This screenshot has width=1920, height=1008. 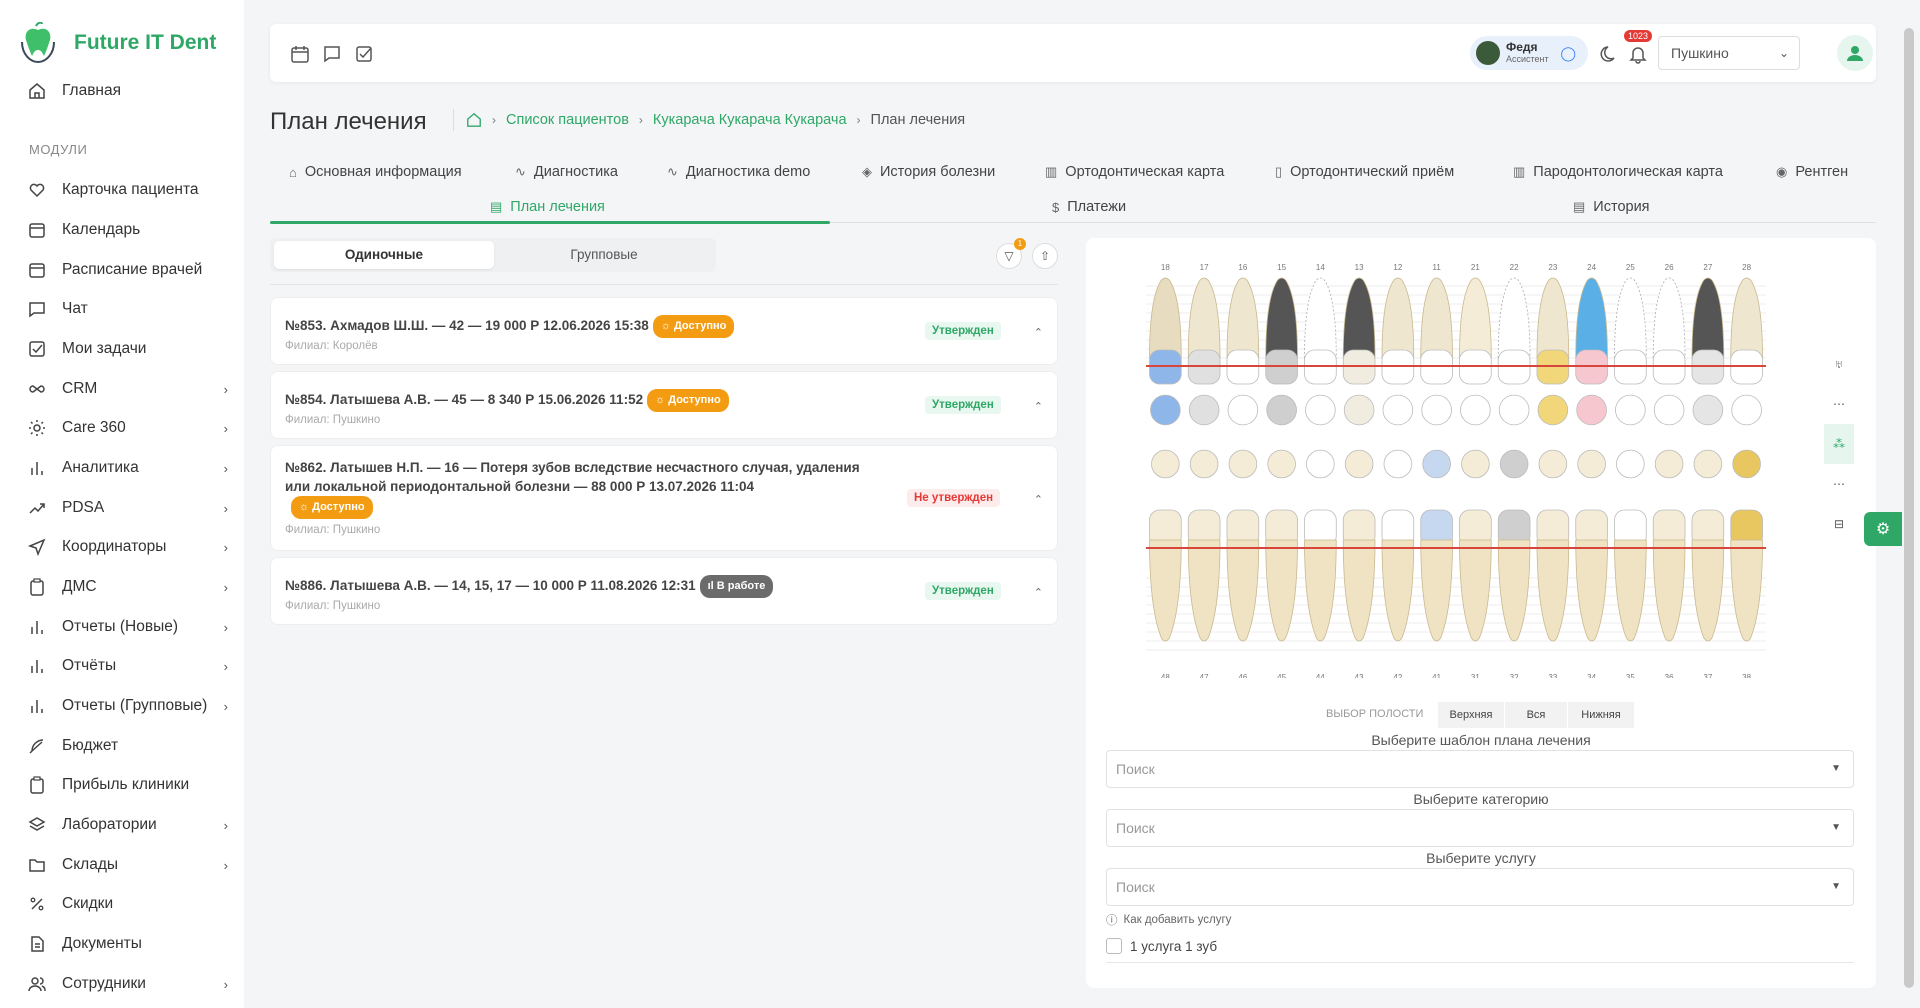 What do you see at coordinates (1601, 715) in the screenshot?
I see `jaw-lower-button: Нижняя` at bounding box center [1601, 715].